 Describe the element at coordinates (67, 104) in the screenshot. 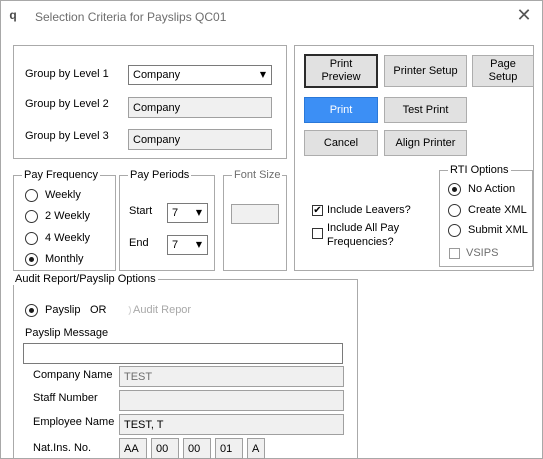

I see `group-level2-label: Group by Level 2` at that location.